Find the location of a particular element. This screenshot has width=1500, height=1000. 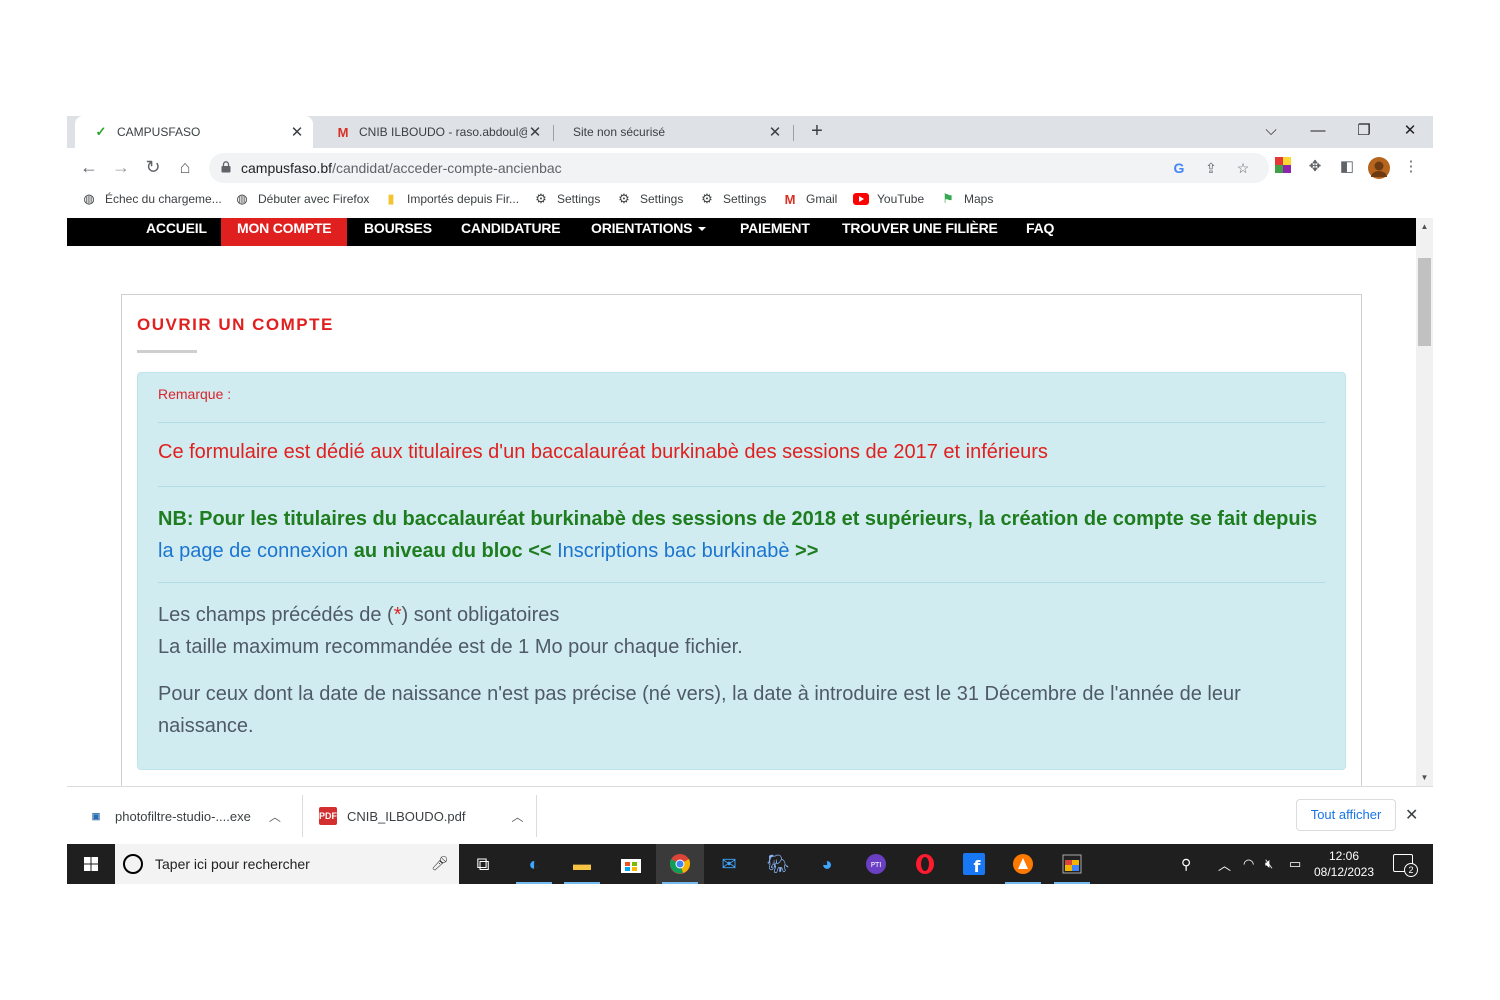

page-scrollbar: ▲ ▼ is located at coordinates (1424, 502).